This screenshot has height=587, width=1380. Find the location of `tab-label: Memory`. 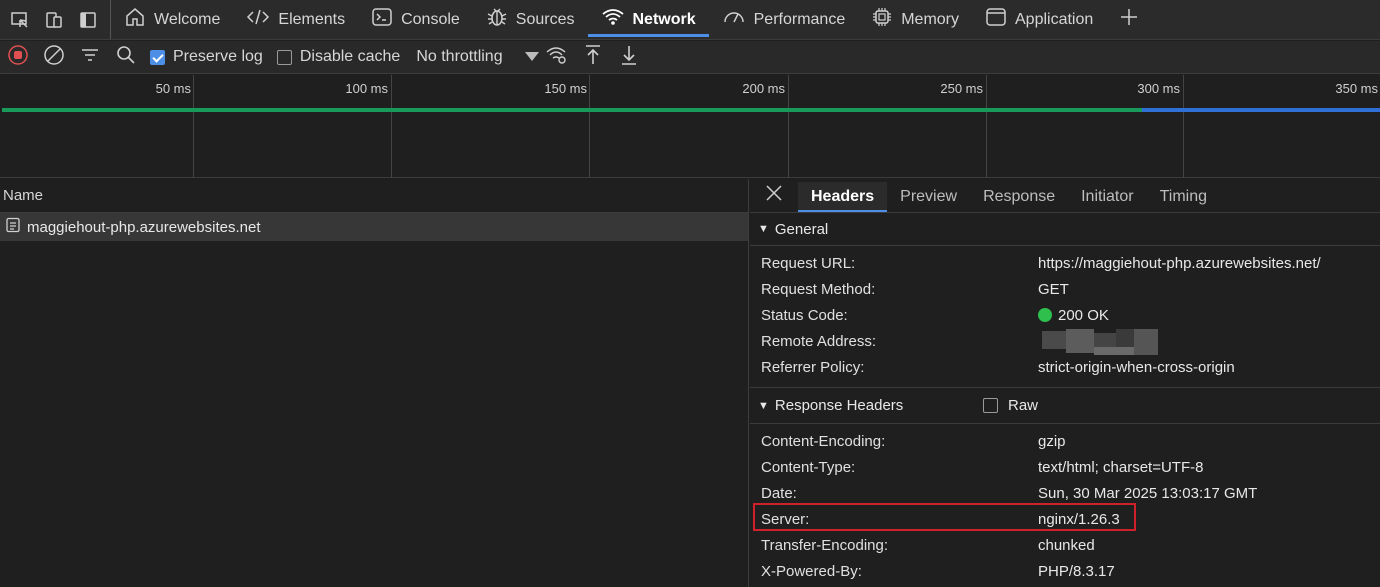

tab-label: Memory is located at coordinates (930, 19).